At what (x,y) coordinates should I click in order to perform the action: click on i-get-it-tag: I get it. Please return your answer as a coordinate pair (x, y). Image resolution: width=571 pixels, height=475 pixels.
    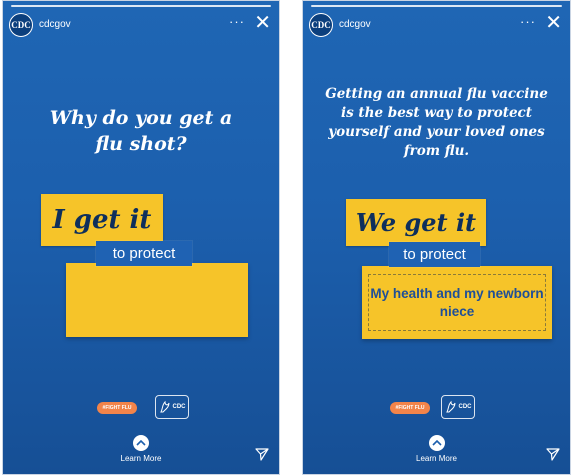
    Looking at the image, I should click on (102, 220).